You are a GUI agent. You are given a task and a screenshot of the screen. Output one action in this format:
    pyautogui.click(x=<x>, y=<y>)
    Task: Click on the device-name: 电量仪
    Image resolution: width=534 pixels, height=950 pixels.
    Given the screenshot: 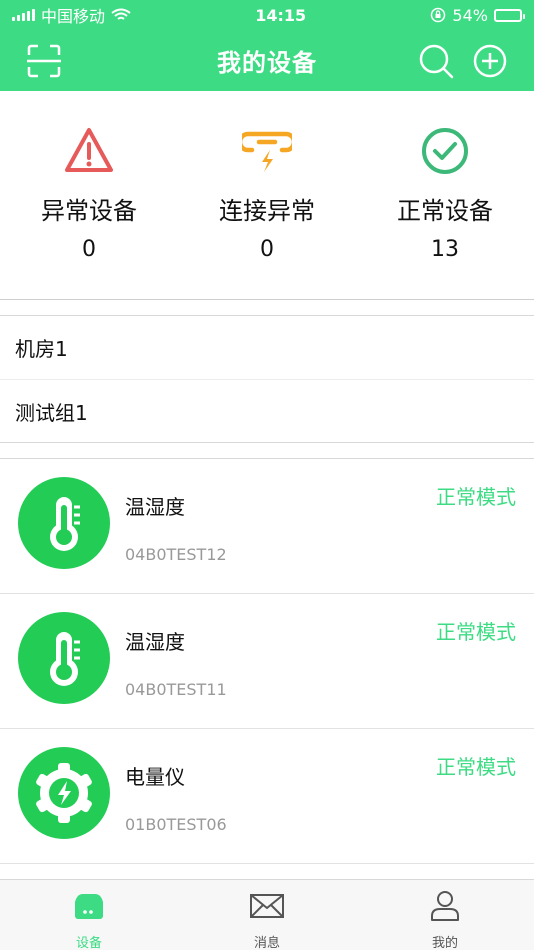 What is the action you would take?
    pyautogui.click(x=155, y=777)
    